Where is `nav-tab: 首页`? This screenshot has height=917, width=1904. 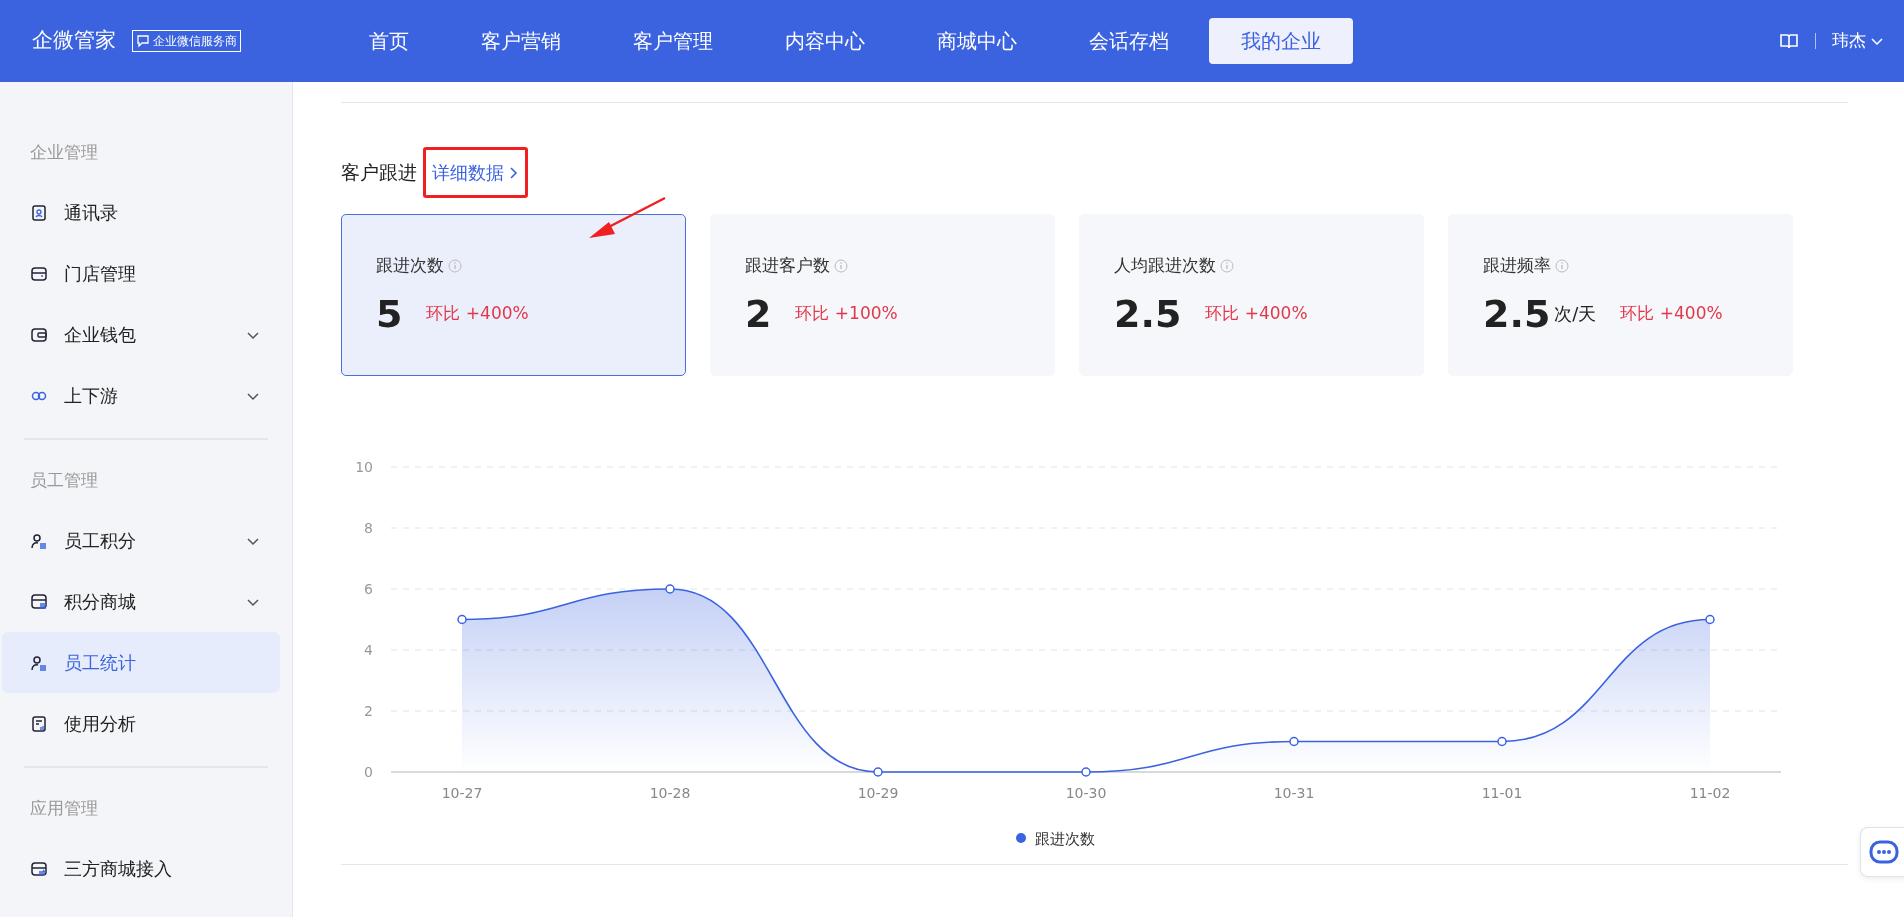
nav-tab: 首页 is located at coordinates (389, 41).